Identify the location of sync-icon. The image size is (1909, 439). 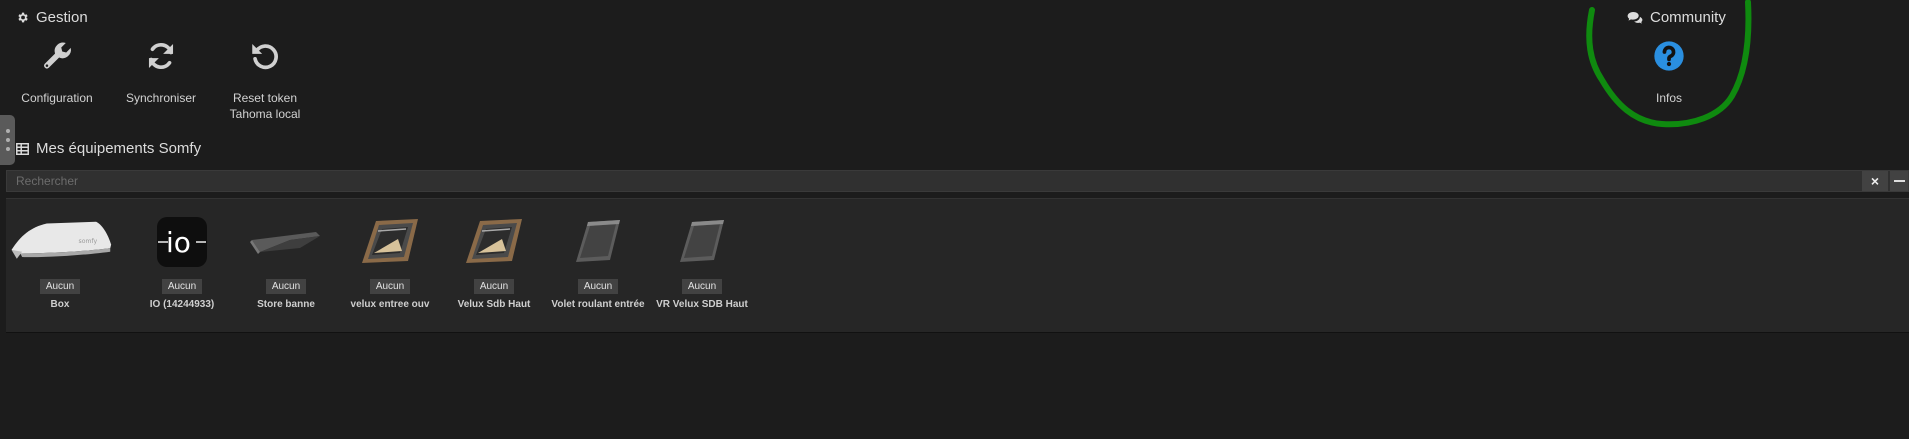
(161, 56).